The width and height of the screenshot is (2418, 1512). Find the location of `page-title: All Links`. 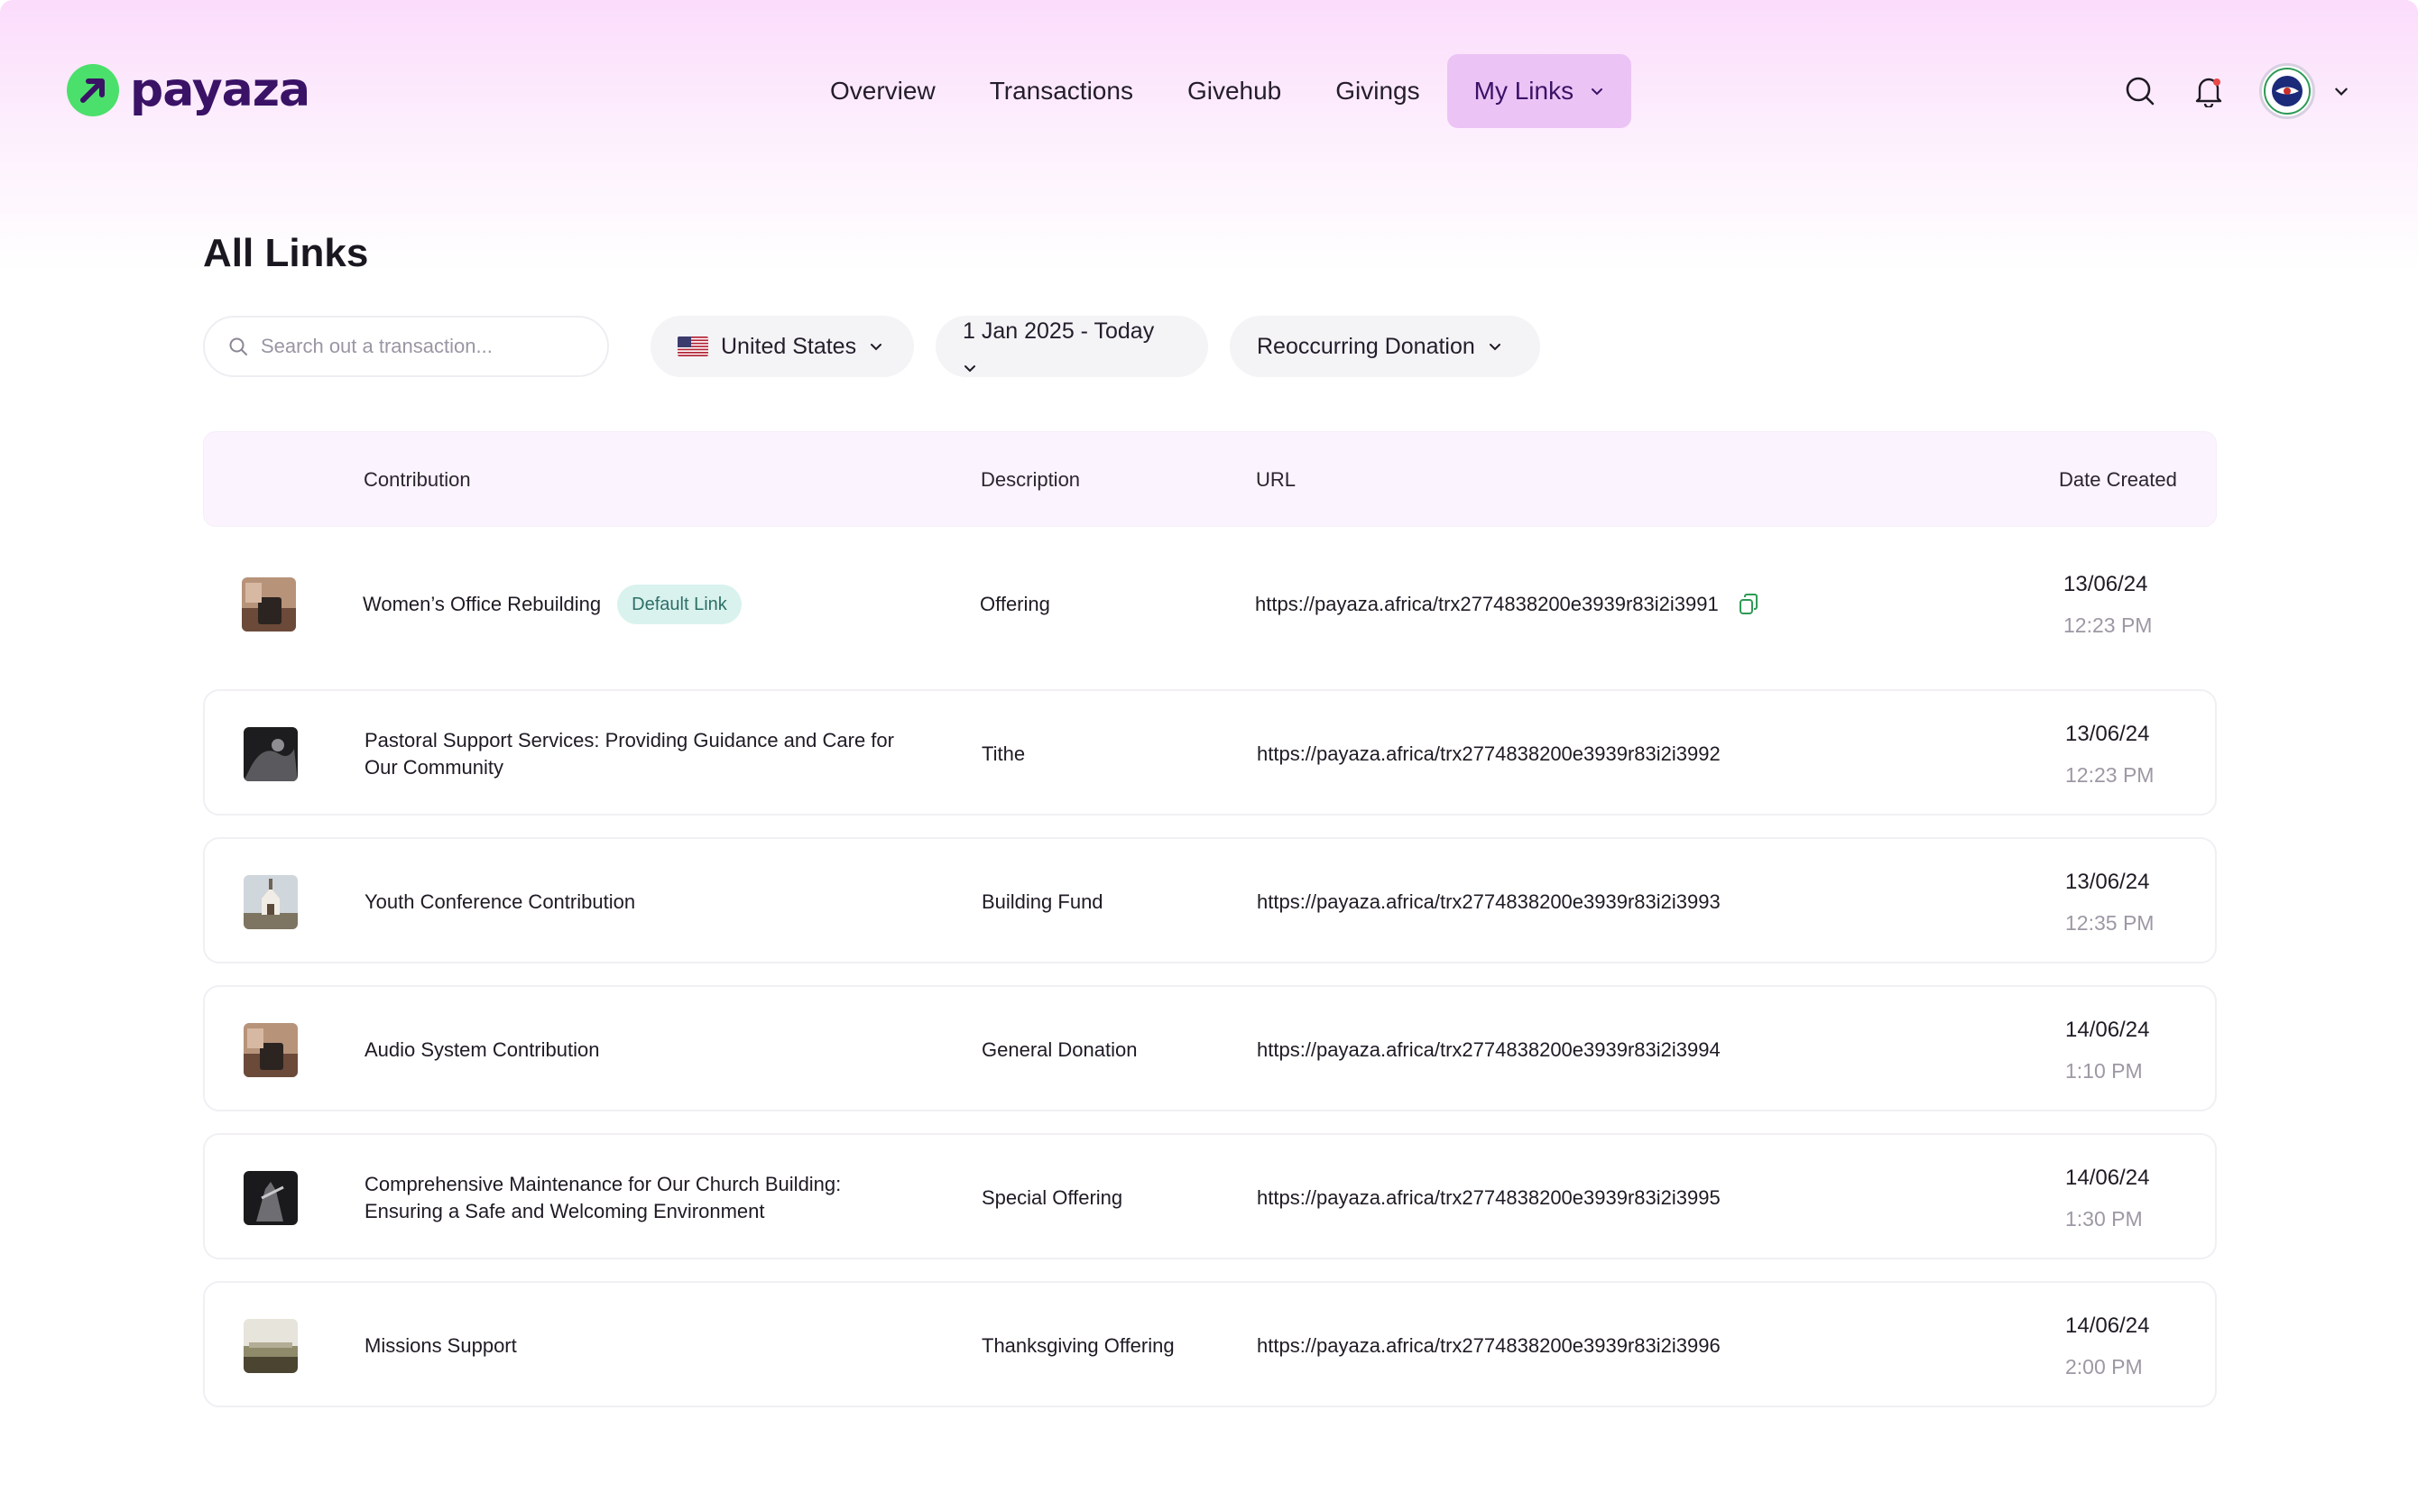

page-title: All Links is located at coordinates (286, 253).